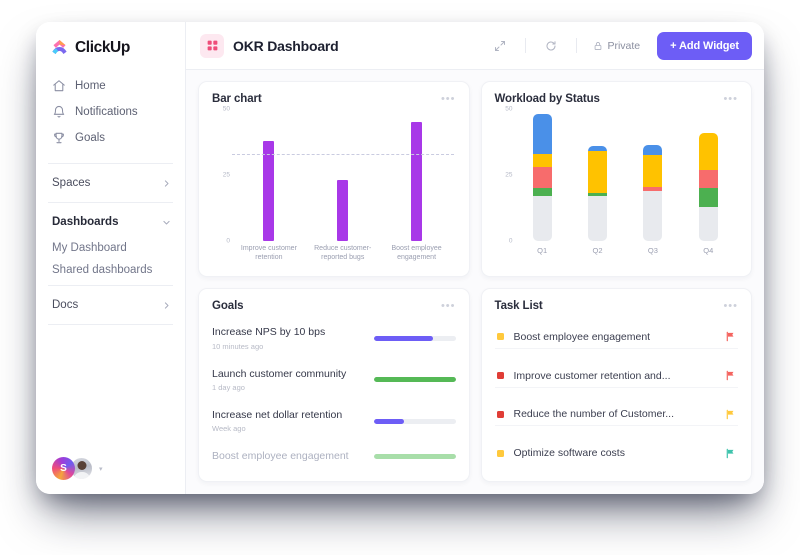 Image resolution: width=800 pixels, height=555 pixels. I want to click on goal-name: Boost employee engagement, so click(280, 456).